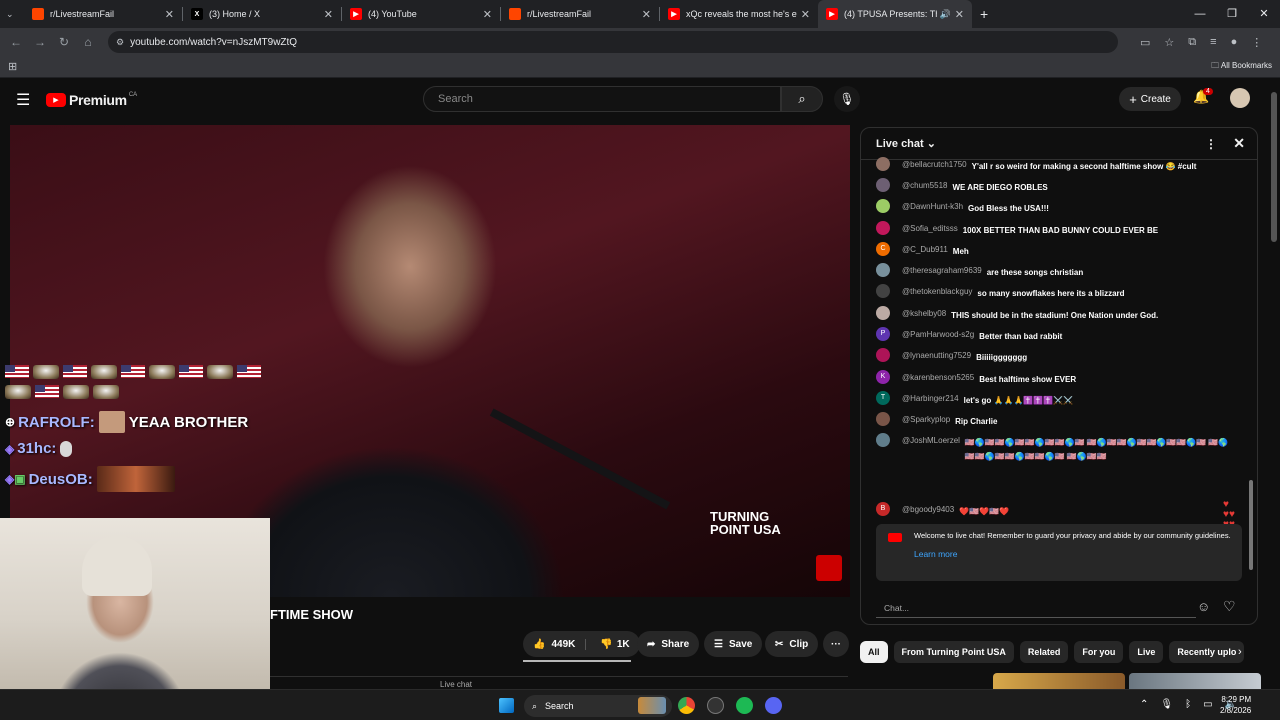 The image size is (1280, 720). I want to click on close-window-icon: ✕, so click(1264, 14).